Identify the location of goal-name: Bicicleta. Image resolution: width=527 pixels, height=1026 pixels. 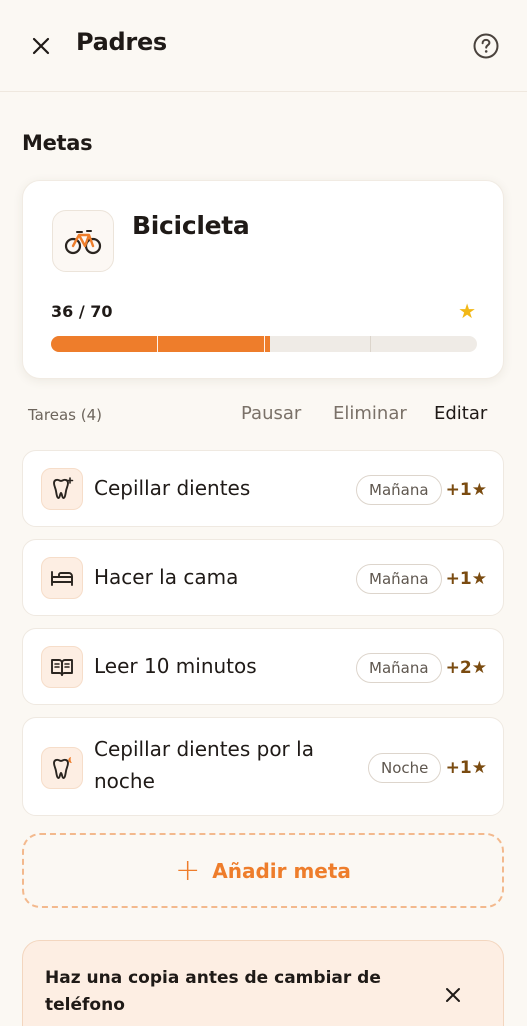
(191, 225).